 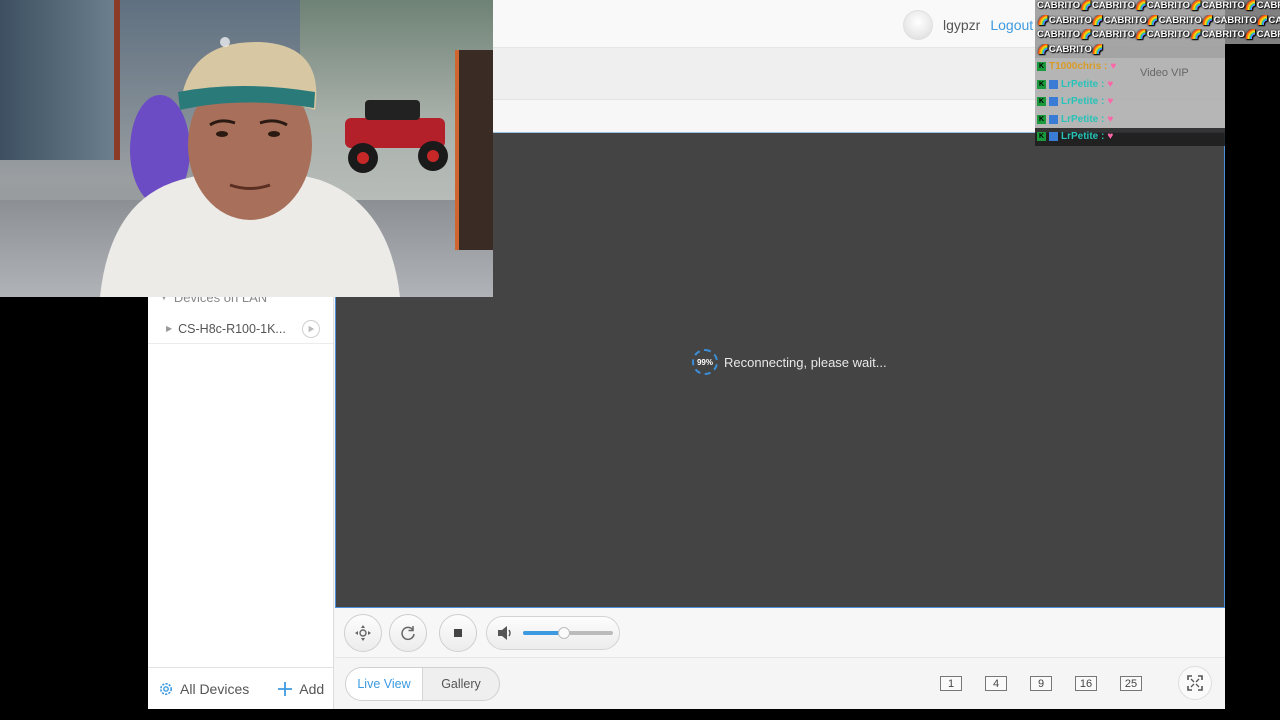 What do you see at coordinates (962, 25) in the screenshot?
I see `username: lgypzr` at bounding box center [962, 25].